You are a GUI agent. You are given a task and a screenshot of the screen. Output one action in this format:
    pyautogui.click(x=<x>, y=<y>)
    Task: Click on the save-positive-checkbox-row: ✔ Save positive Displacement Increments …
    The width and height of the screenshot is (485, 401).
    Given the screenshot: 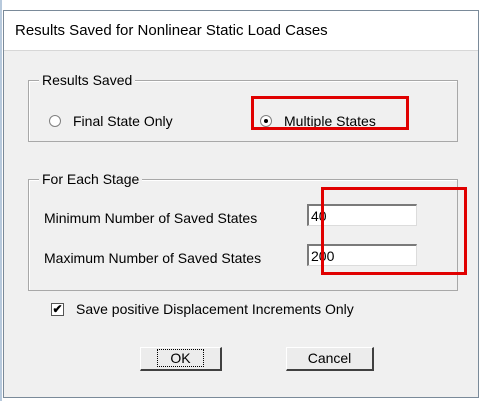 What is the action you would take?
    pyautogui.click(x=202, y=309)
    